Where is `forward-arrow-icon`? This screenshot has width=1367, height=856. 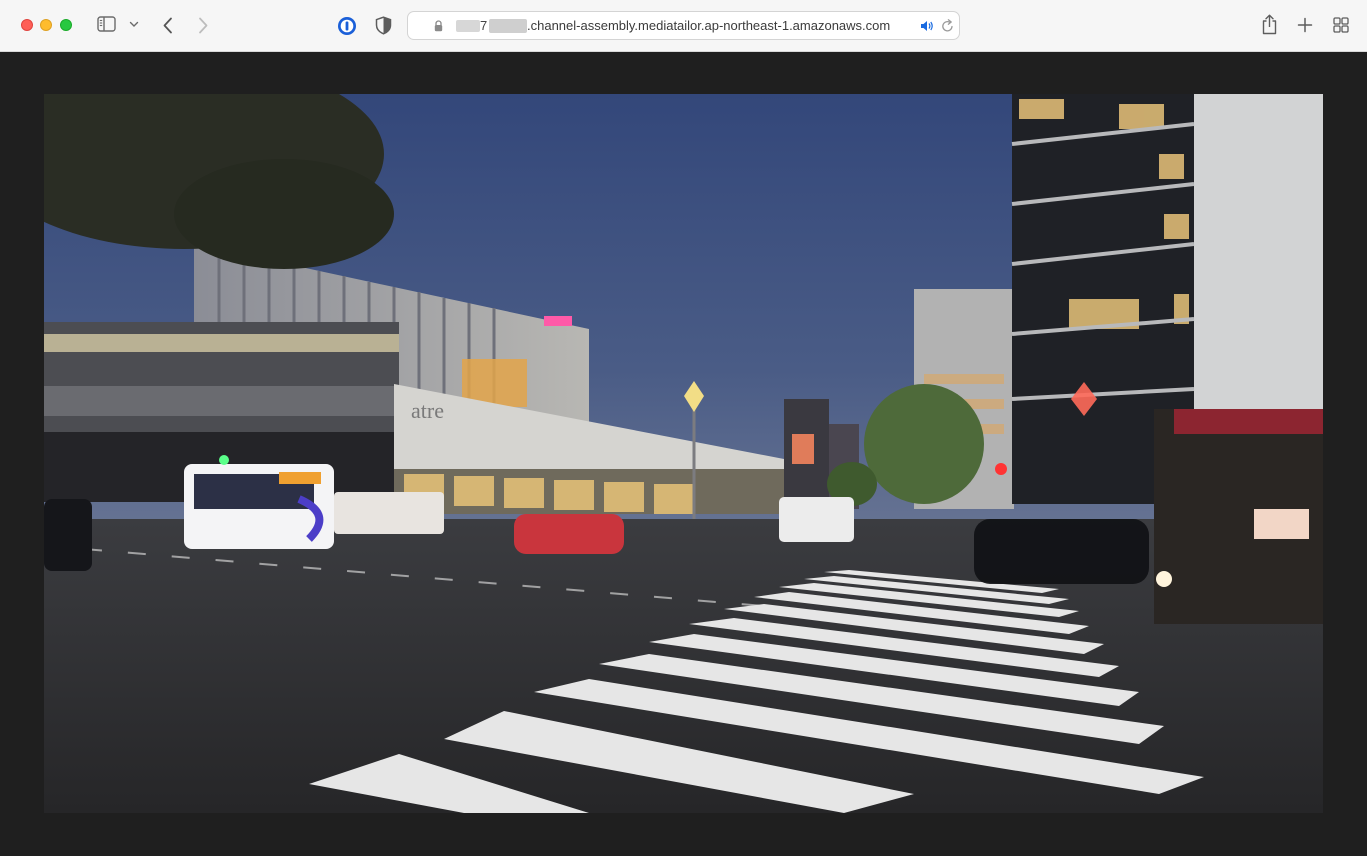 forward-arrow-icon is located at coordinates (203, 25).